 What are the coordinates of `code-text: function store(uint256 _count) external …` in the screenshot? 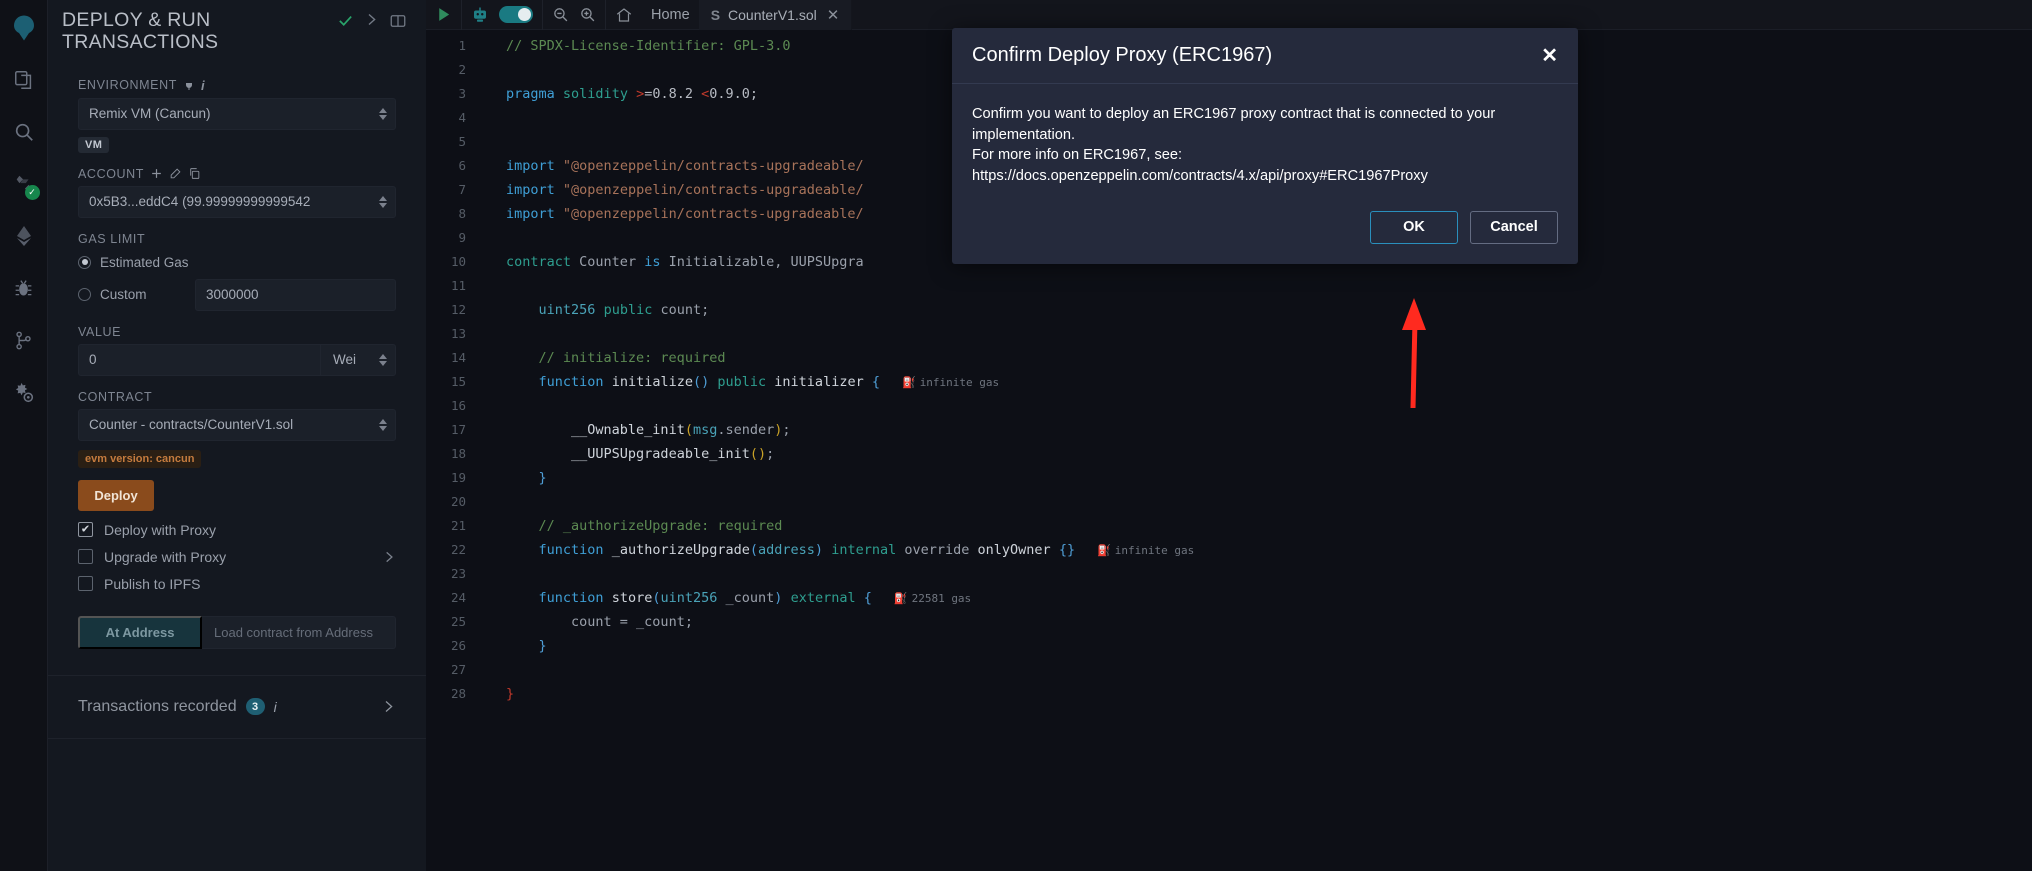 It's located at (755, 598).